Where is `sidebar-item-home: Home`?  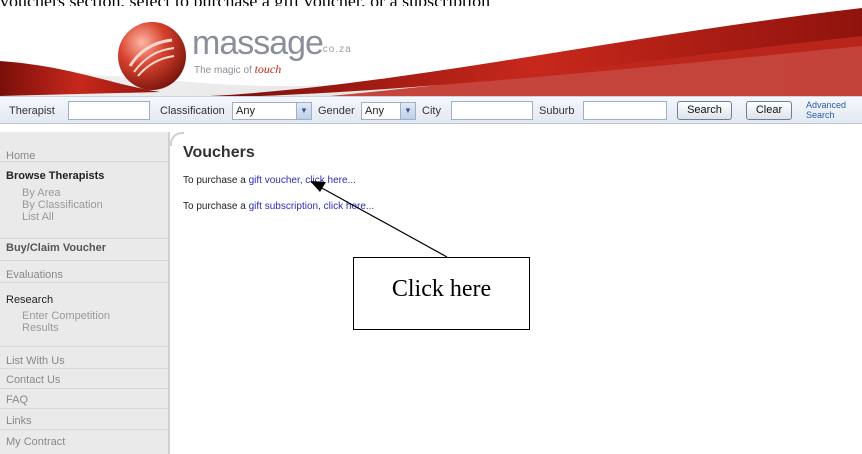
sidebar-item-home: Home is located at coordinates (84, 147).